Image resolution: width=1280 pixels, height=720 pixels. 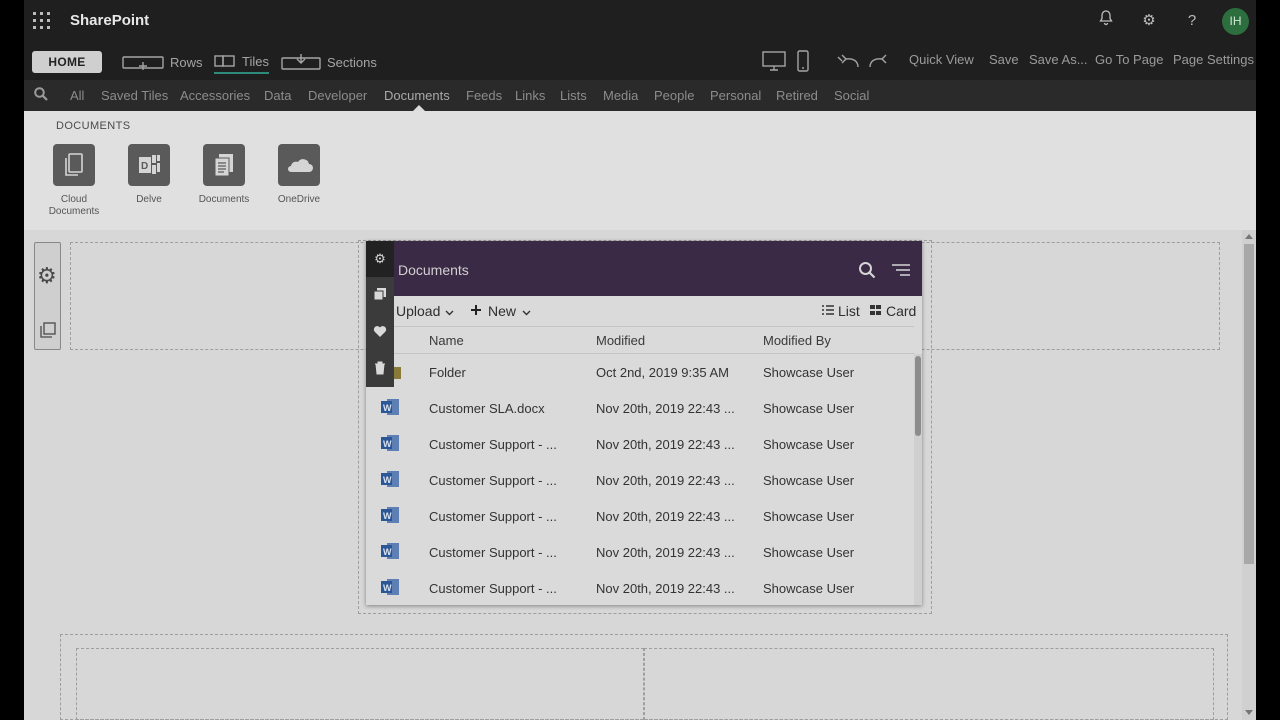 What do you see at coordinates (360, 684) in the screenshot?
I see `section-left` at bounding box center [360, 684].